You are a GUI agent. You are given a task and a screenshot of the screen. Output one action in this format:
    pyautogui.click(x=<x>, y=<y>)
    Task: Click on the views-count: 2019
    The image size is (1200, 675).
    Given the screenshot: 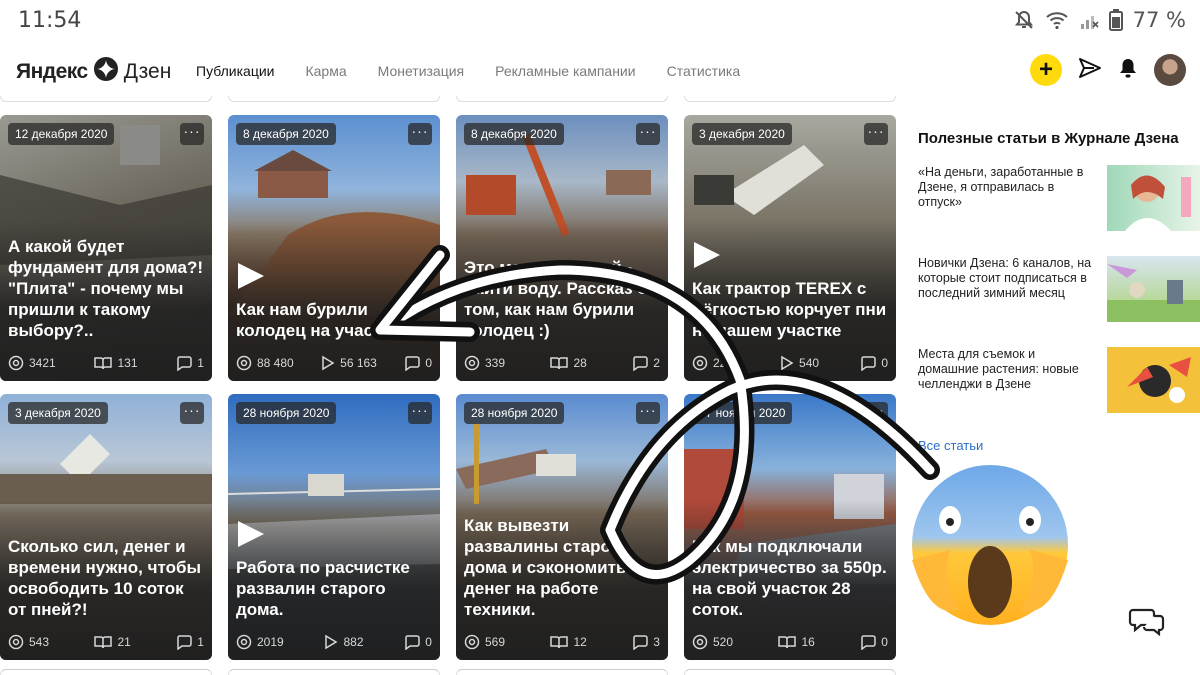 What is the action you would take?
    pyautogui.click(x=270, y=642)
    